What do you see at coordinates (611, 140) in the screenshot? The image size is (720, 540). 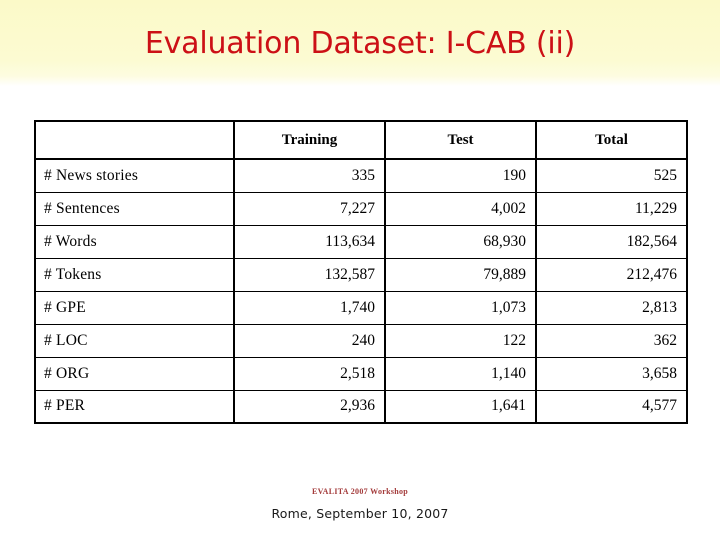 I see `column-header-total: Total` at bounding box center [611, 140].